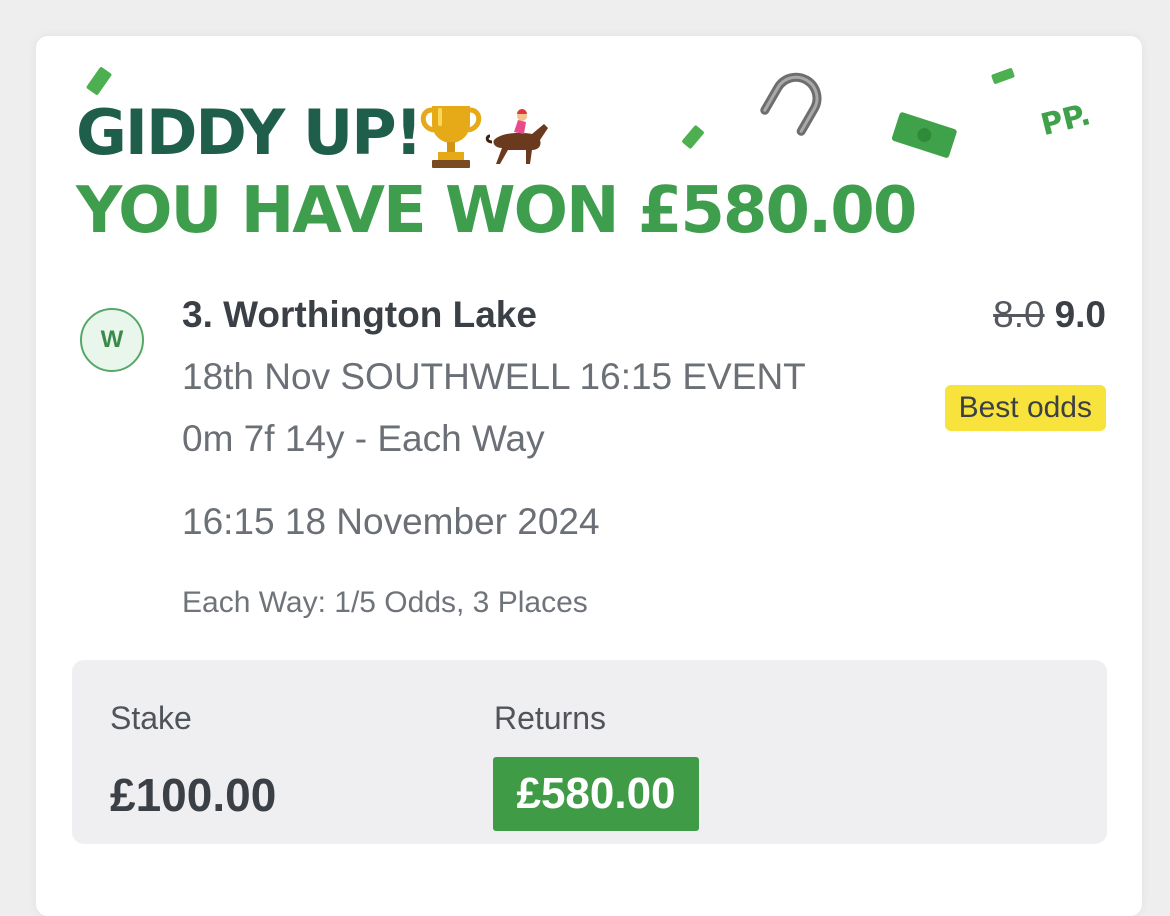 Image resolution: width=1170 pixels, height=916 pixels. Describe the element at coordinates (791, 104) in the screenshot. I see `horseshoe-icon` at that location.